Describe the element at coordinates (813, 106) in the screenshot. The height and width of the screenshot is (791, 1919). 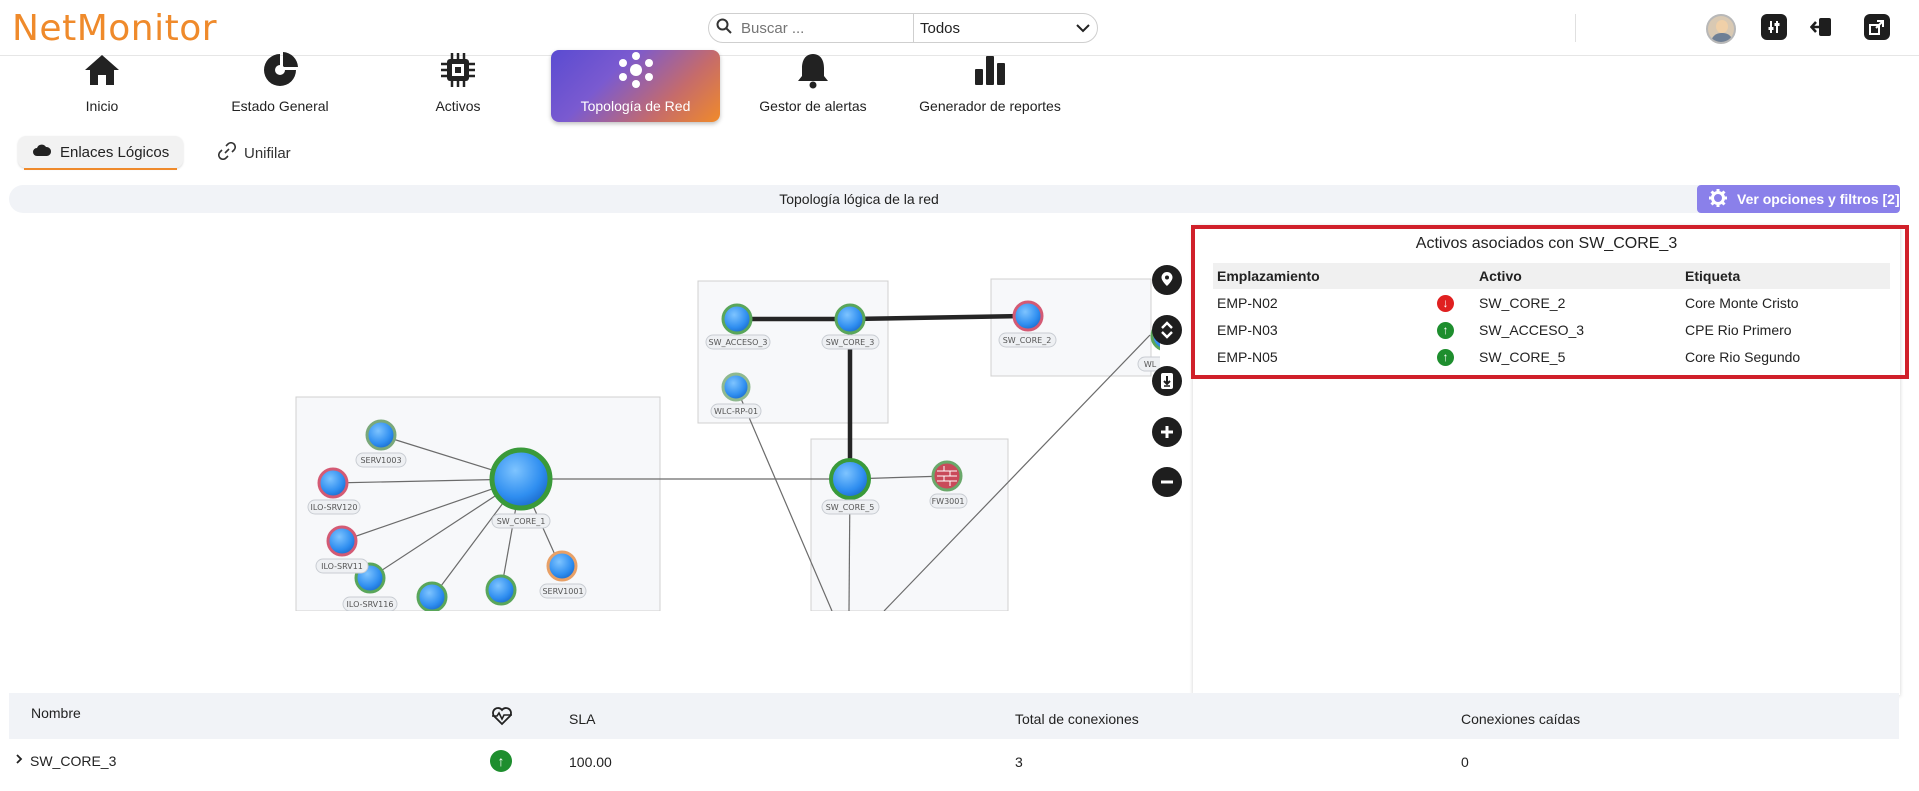
I see `nav-item-label: Gestor de alertas` at that location.